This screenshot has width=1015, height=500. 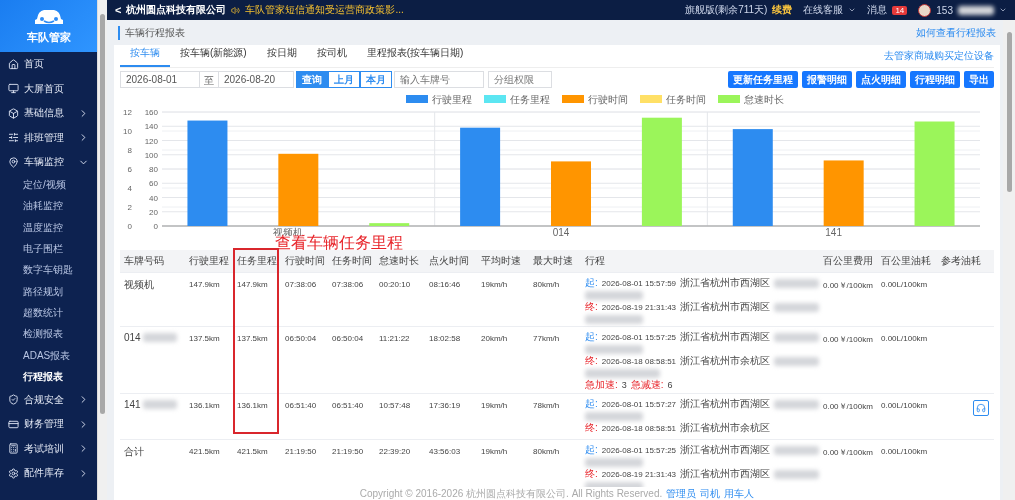 What do you see at coordinates (939, 57) in the screenshot?
I see `shop-link: 去管家商城购买定位设备` at bounding box center [939, 57].